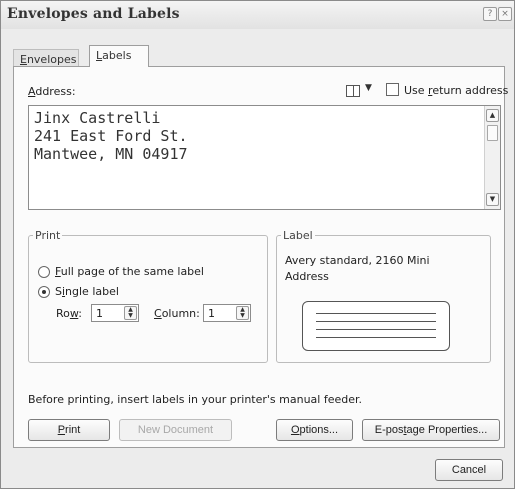 The image size is (515, 489). I want to click on new-document-button: New Document, so click(175, 430).